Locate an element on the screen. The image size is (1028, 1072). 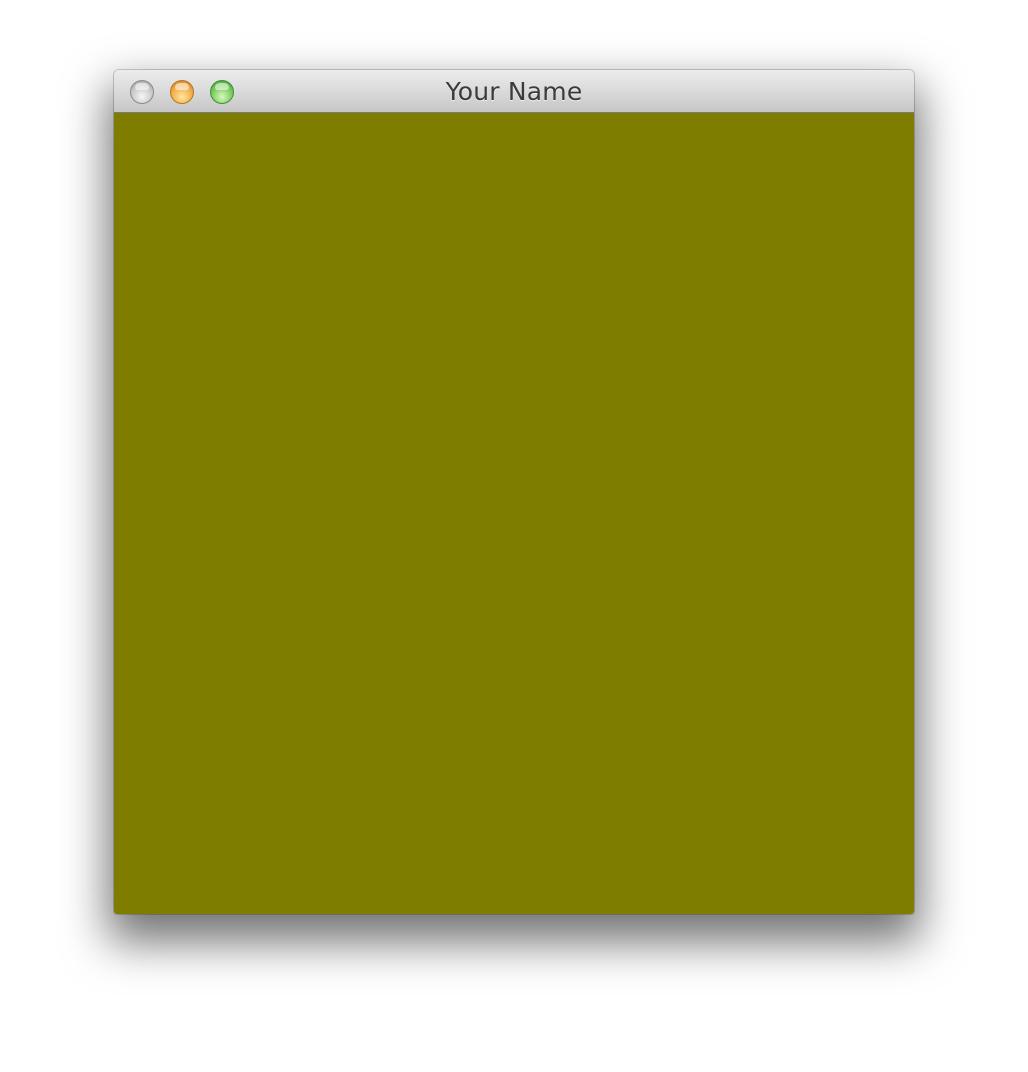
window-title: Your Name is located at coordinates (514, 91).